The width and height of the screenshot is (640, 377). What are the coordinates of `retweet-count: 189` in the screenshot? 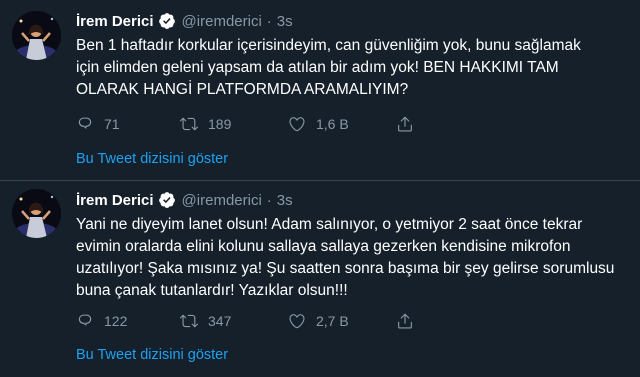 It's located at (220, 124).